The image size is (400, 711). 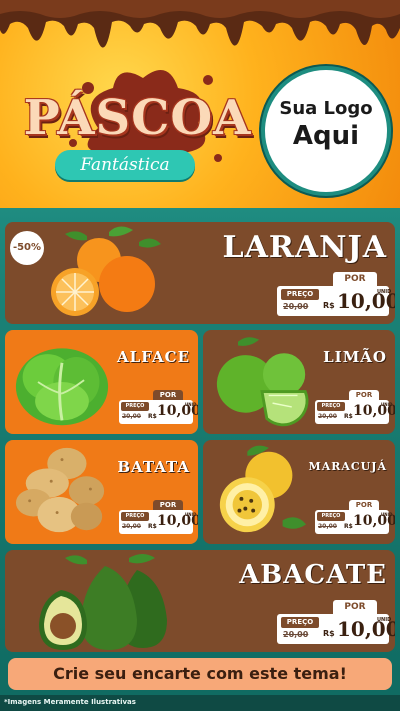 What do you see at coordinates (313, 575) in the screenshot?
I see `product-name: ABACATE` at bounding box center [313, 575].